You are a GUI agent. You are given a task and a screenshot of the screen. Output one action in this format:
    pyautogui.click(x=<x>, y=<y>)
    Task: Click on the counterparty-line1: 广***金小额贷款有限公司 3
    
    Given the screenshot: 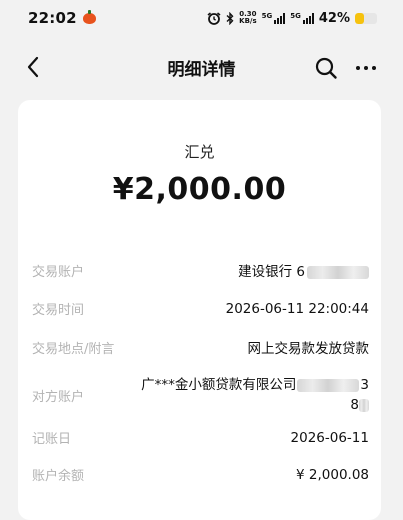 What is the action you would take?
    pyautogui.click(x=255, y=385)
    